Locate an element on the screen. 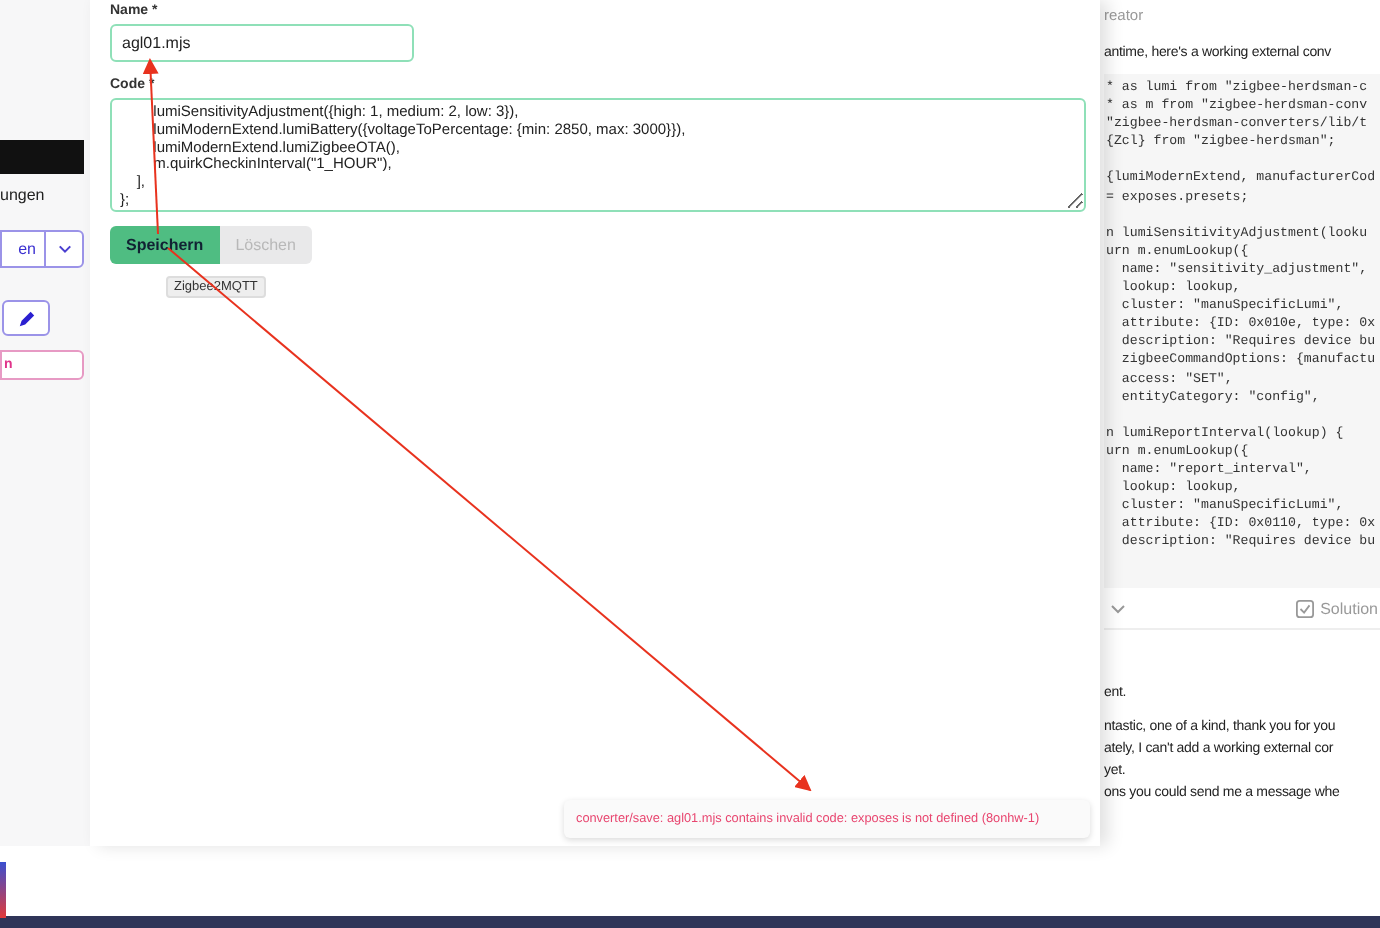 The height and width of the screenshot is (928, 1380). save-button: Speichern is located at coordinates (165, 245).